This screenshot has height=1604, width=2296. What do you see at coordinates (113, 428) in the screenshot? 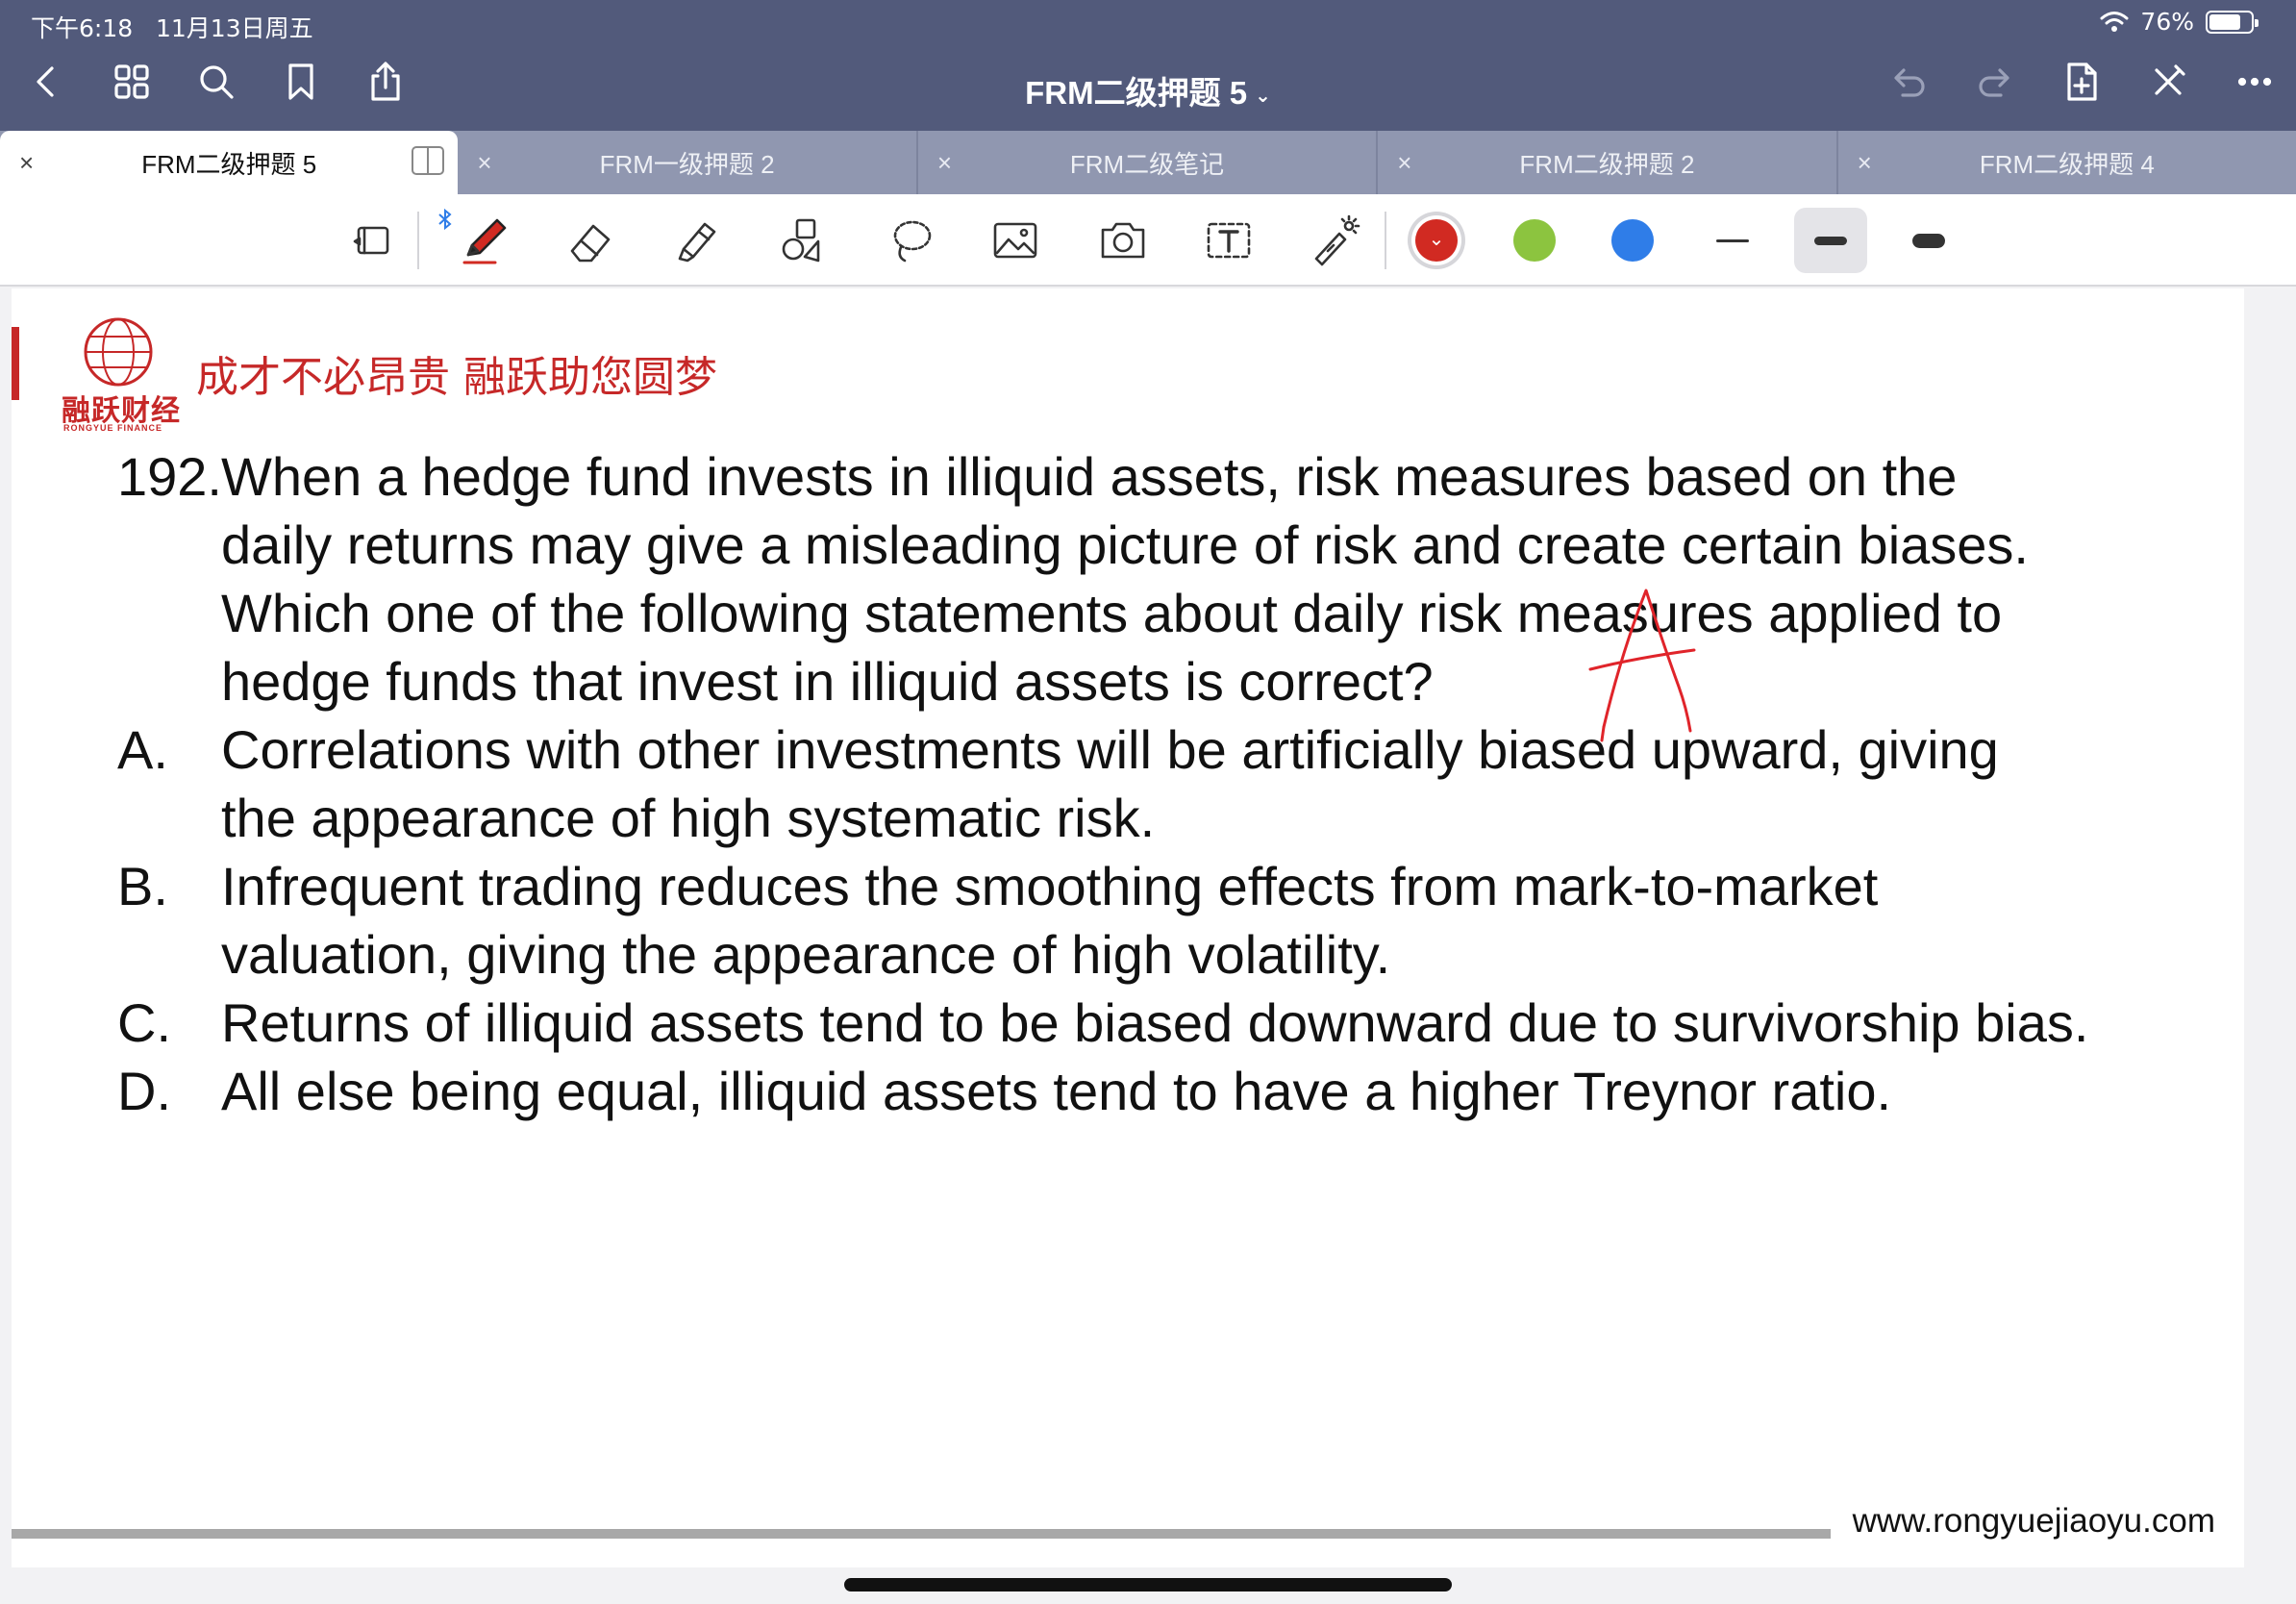
I see `logo-english-text: RONGYUE FINANCE` at bounding box center [113, 428].